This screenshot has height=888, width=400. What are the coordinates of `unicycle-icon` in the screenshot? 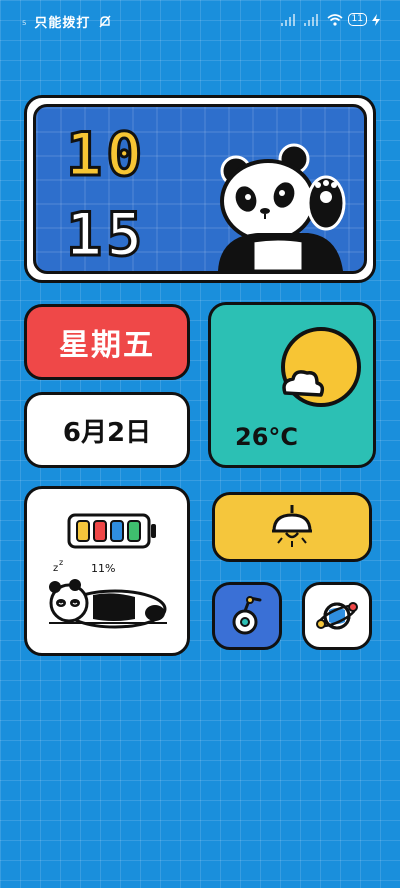 It's located at (247, 615).